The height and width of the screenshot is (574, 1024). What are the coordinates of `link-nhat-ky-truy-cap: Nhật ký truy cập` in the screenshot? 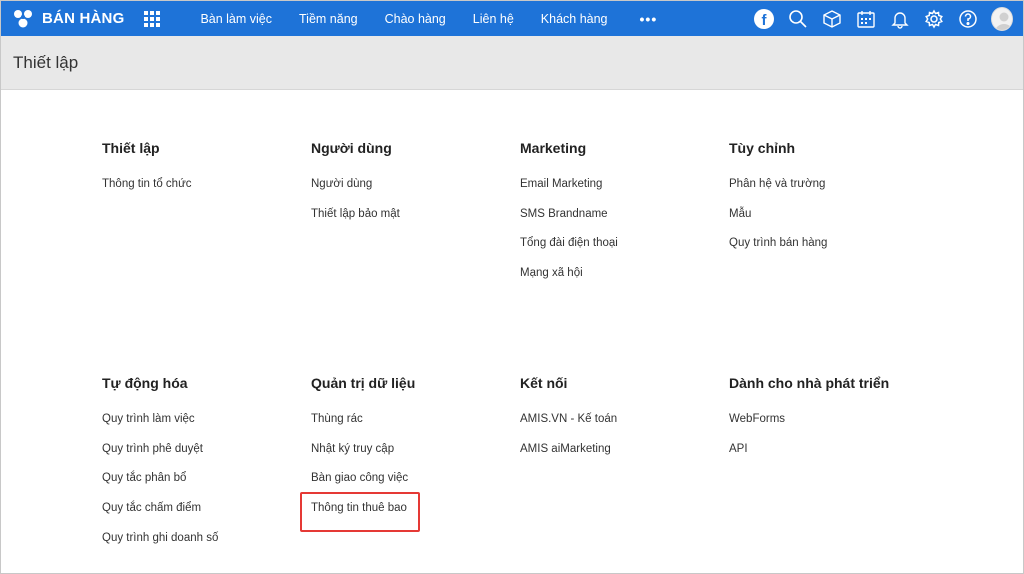 It's located at (411, 454).